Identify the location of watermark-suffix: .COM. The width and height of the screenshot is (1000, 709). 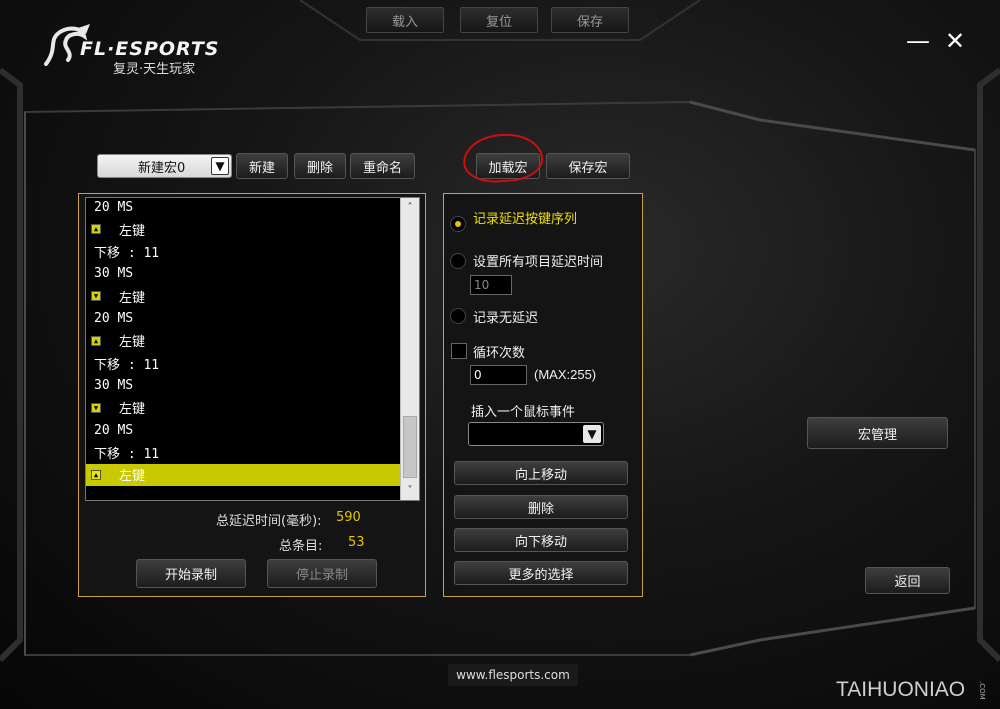
(982, 690).